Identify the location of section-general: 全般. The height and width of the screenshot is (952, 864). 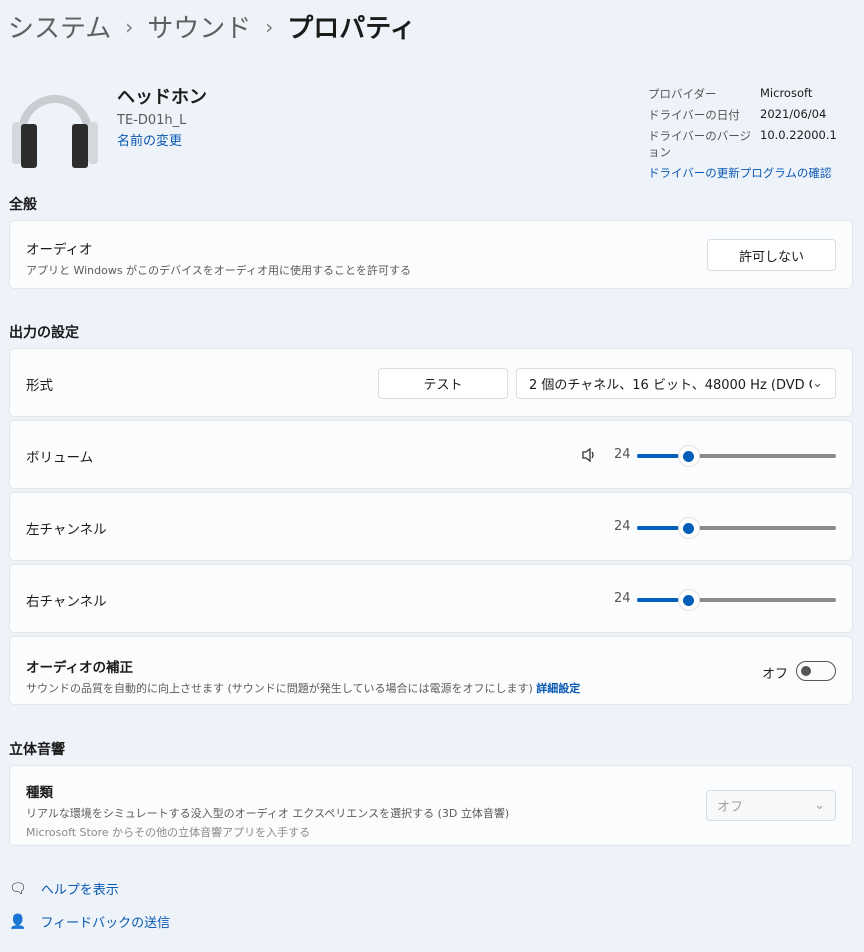
(23, 205).